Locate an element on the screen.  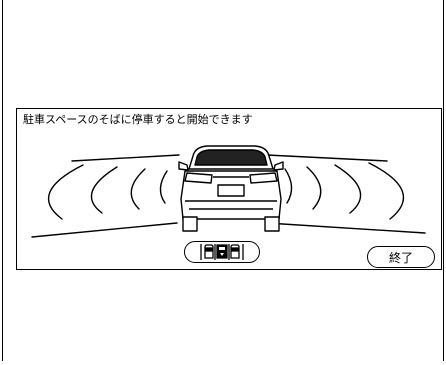
car-rear-icon is located at coordinates (231, 188).